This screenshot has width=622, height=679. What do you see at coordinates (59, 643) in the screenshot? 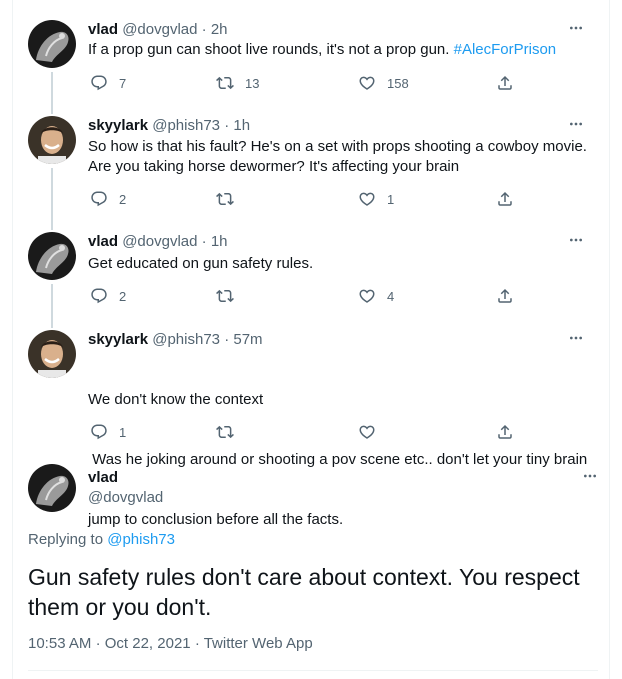
I see `tweet-time: 10:53 AM` at bounding box center [59, 643].